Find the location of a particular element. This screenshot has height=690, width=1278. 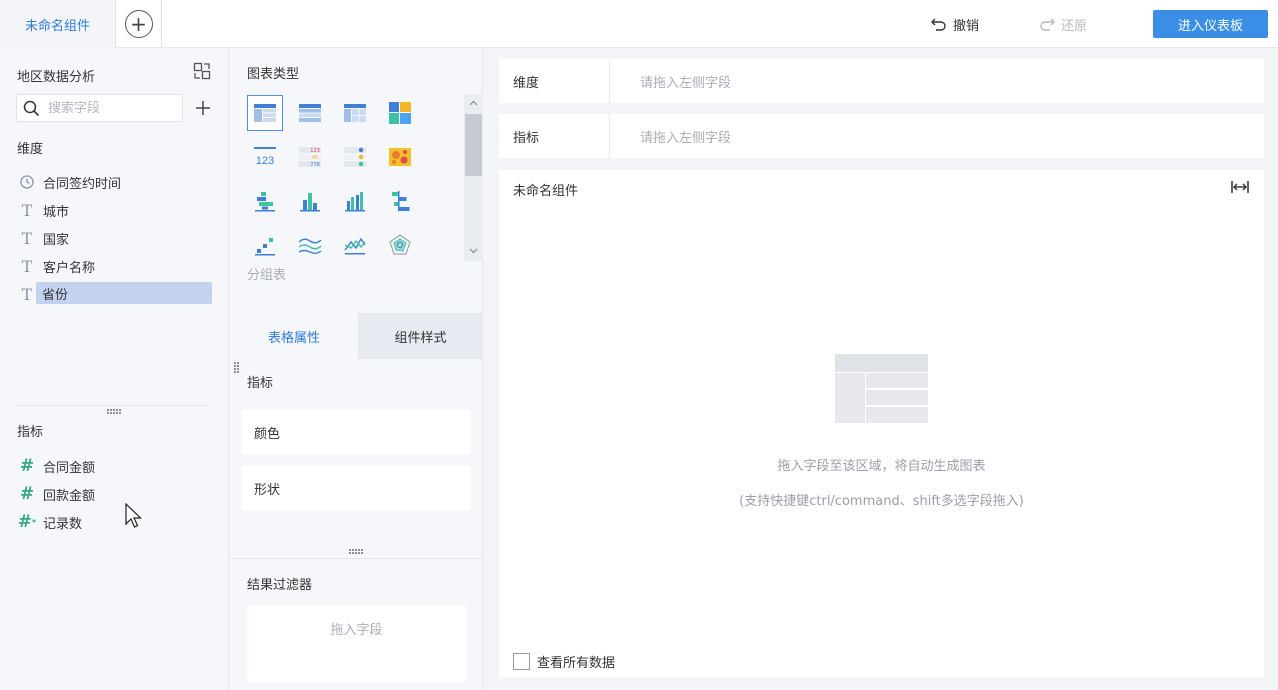

chart-type-number-card: 123 is located at coordinates (265, 157).